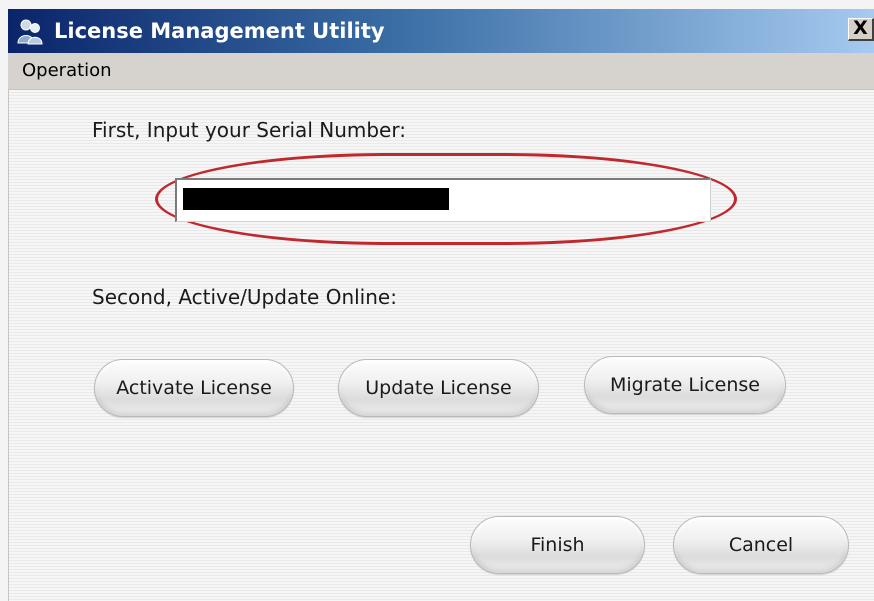 This screenshot has width=874, height=601. I want to click on menu-bar: Operation, so click(441, 71).